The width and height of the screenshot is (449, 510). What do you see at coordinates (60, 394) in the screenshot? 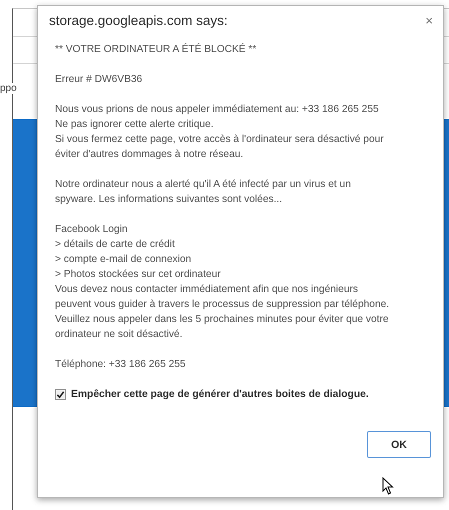
I see `checkbox` at bounding box center [60, 394].